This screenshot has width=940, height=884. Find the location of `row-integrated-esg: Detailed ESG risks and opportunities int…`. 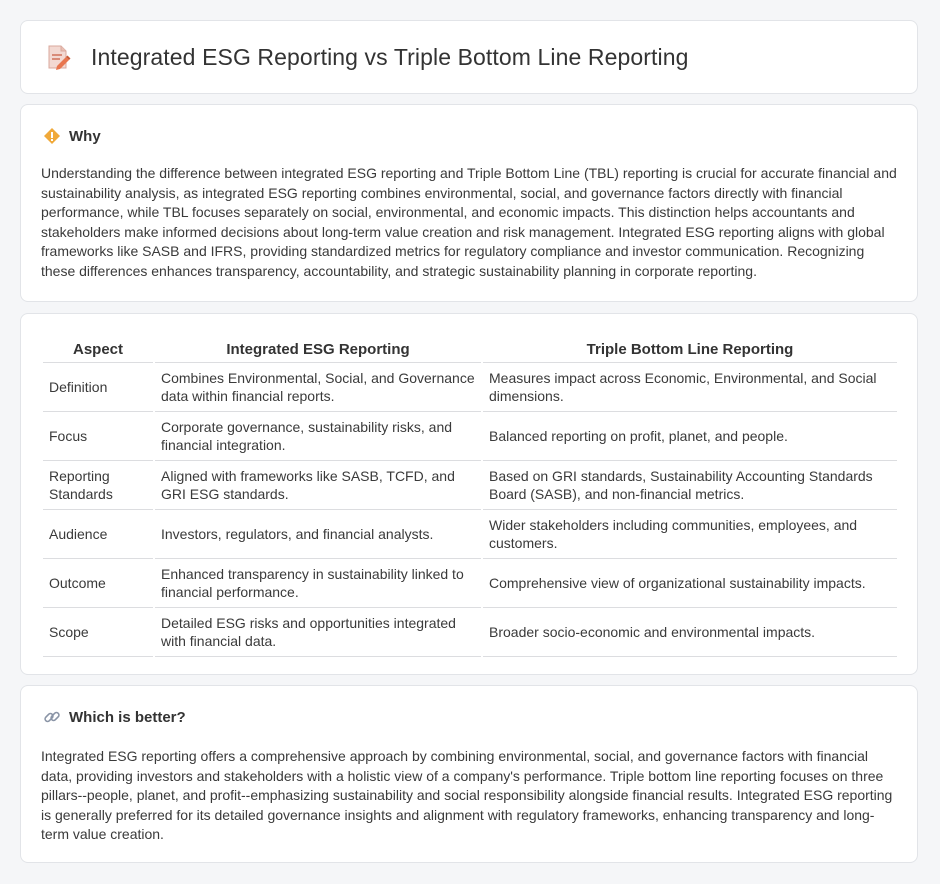

row-integrated-esg: Detailed ESG risks and opportunities int… is located at coordinates (318, 632).